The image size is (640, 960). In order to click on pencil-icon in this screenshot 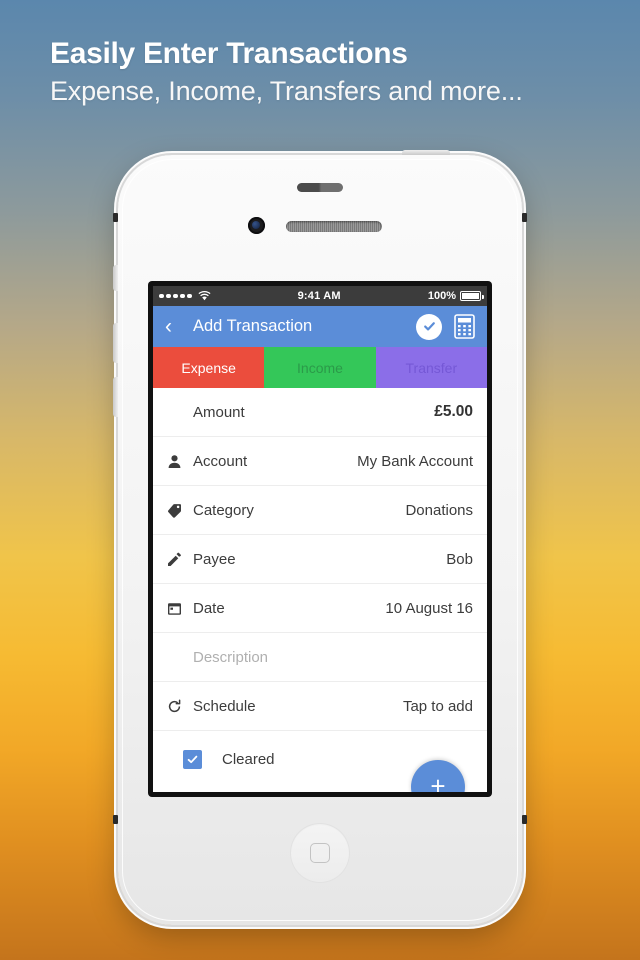, I will do `click(178, 559)`.